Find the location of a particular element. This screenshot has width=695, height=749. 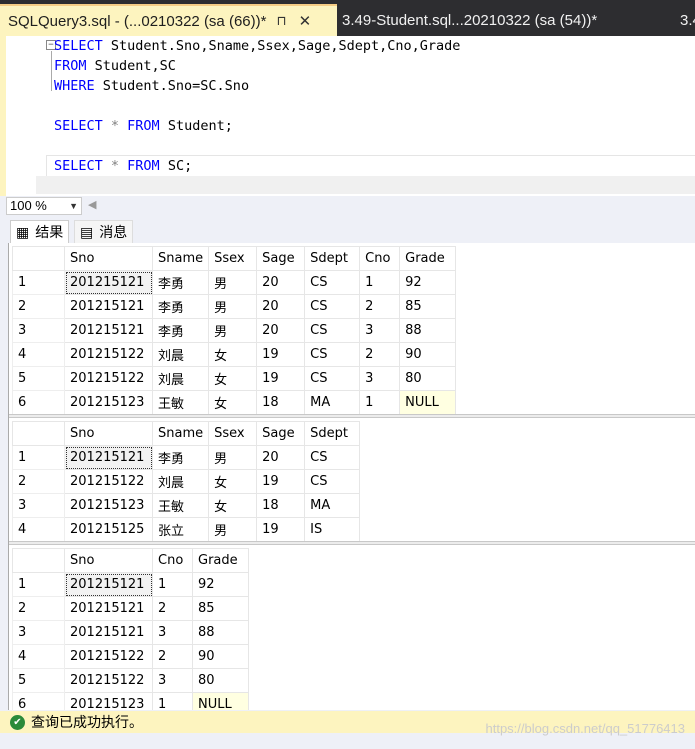

table-cell: MA is located at coordinates (332, 505).